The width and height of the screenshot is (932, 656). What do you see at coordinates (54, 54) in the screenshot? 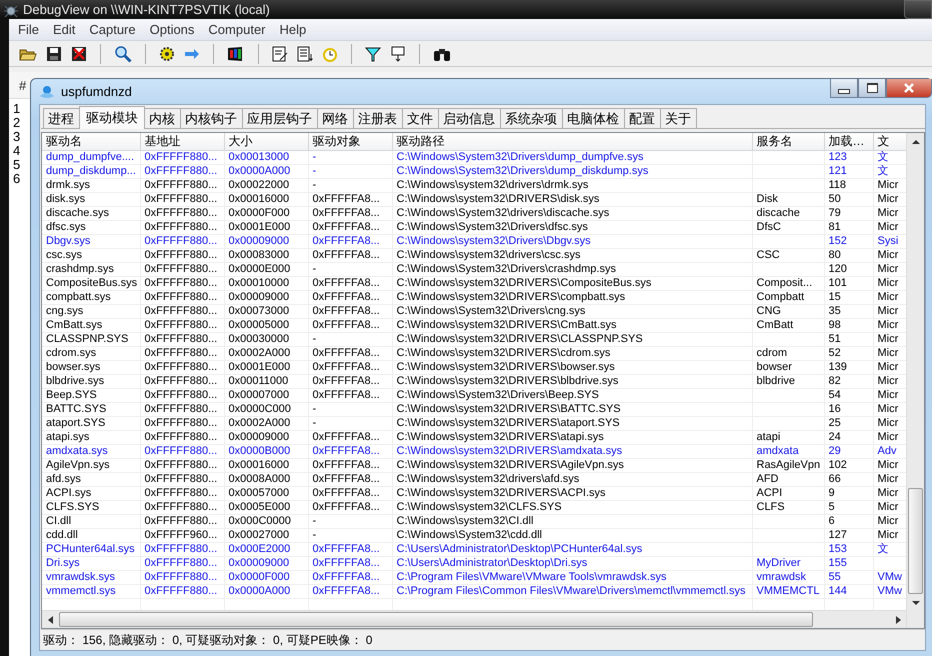
I see `save-icon` at bounding box center [54, 54].